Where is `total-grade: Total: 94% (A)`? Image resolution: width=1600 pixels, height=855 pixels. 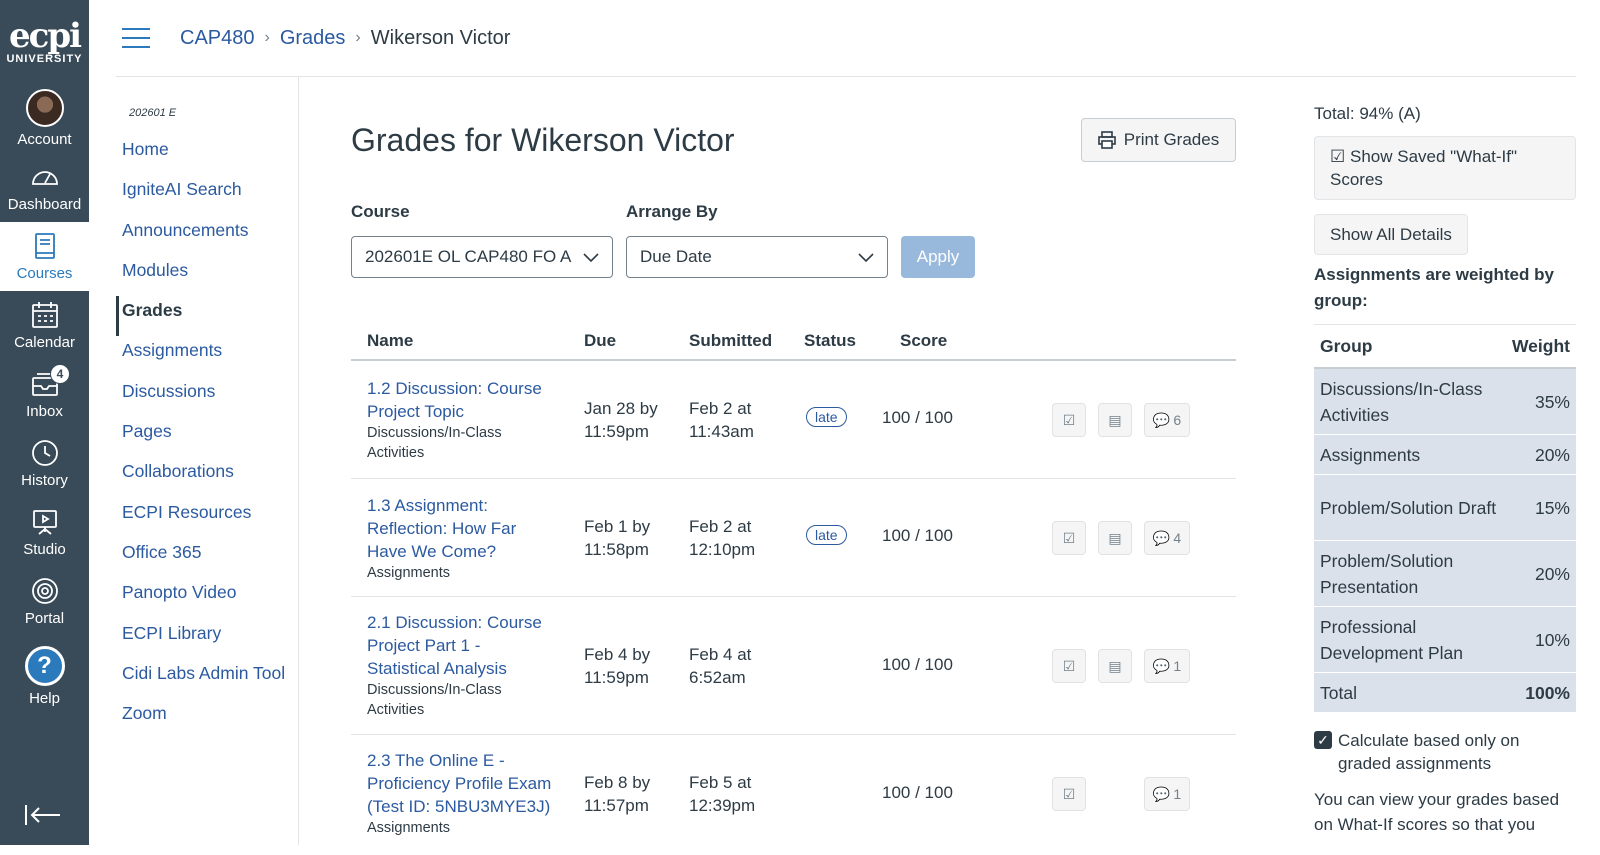
total-grade: Total: 94% (A) is located at coordinates (1367, 113).